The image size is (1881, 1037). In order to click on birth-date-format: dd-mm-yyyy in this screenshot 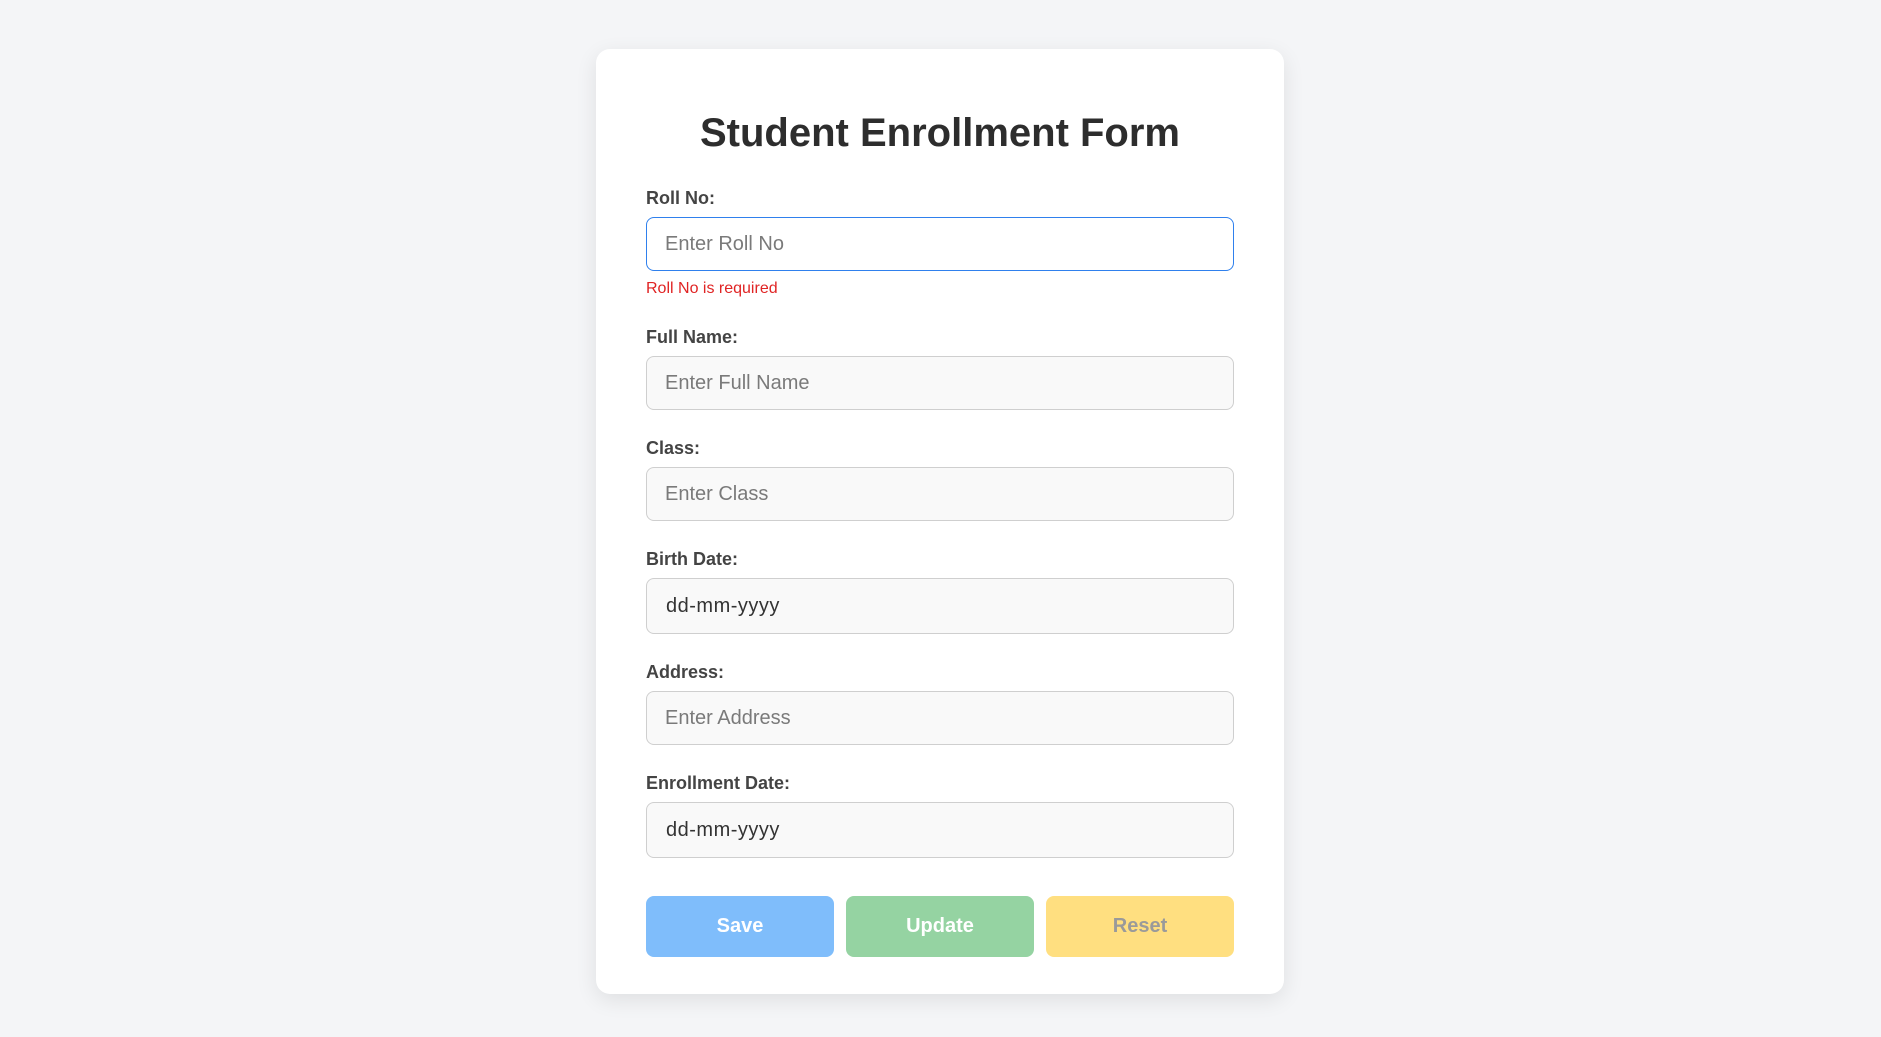, I will do `click(723, 605)`.